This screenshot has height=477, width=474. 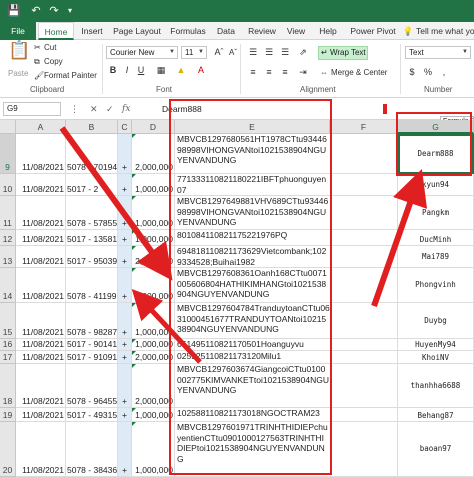 What do you see at coordinates (8, 357) in the screenshot?
I see `row-header: 17` at bounding box center [8, 357].